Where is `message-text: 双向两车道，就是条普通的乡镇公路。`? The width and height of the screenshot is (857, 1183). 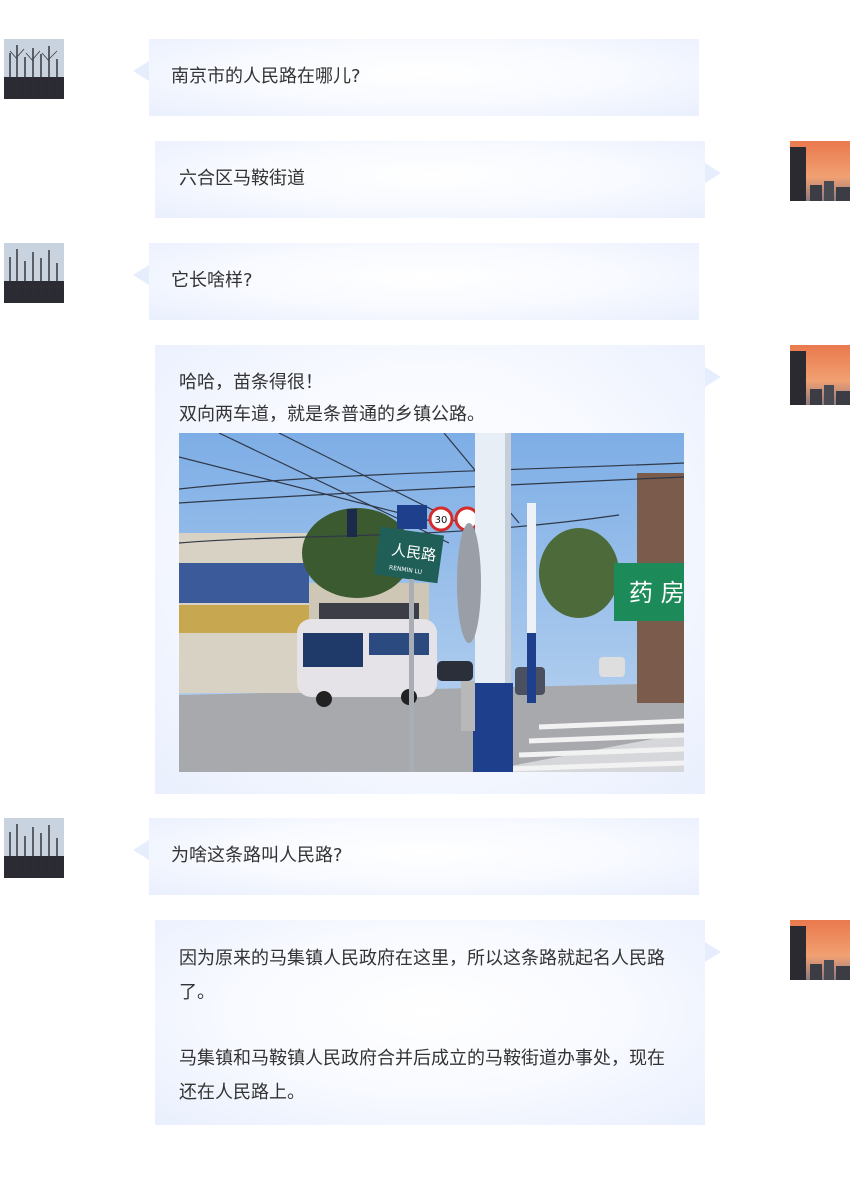
message-text: 双向两车道，就是条普通的乡镇公路。 is located at coordinates (332, 414).